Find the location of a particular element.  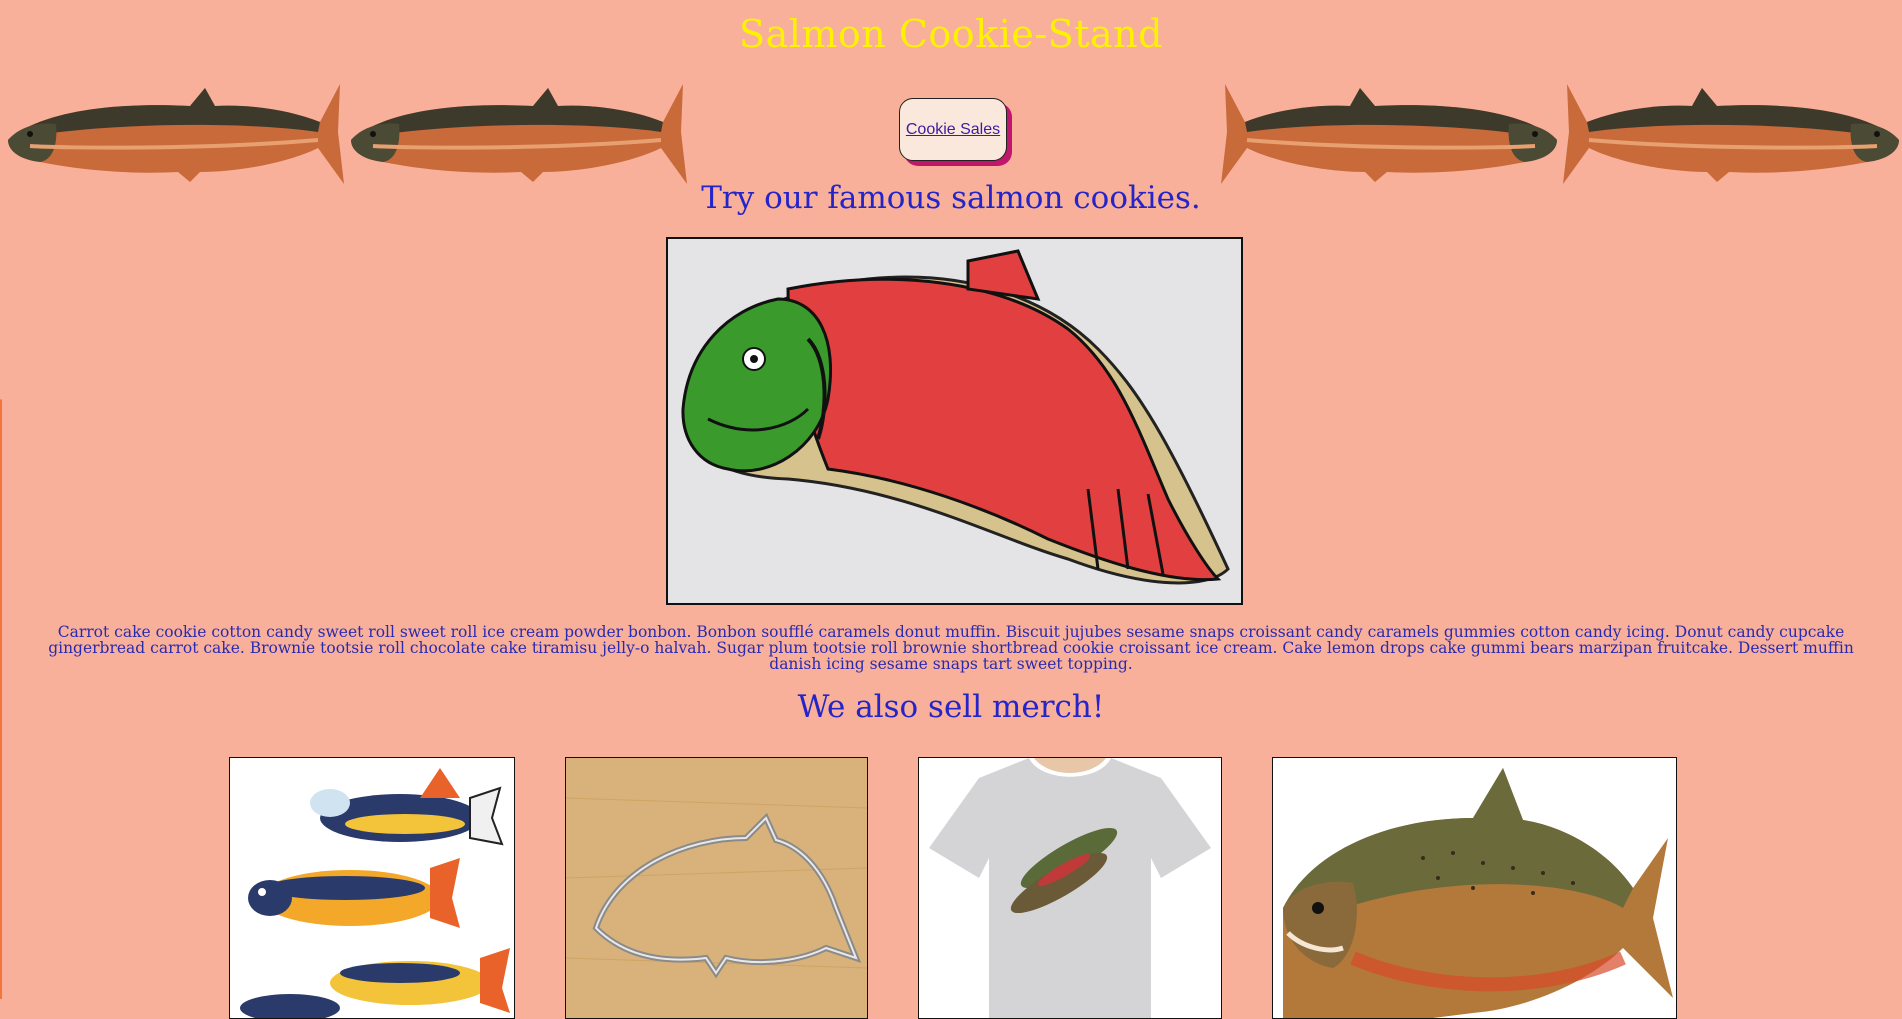

cookies-headline: Try our famous salmon cookies. is located at coordinates (951, 198).